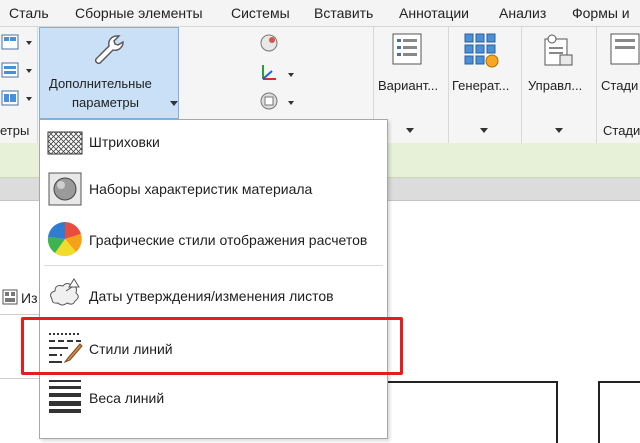 Image resolution: width=640 pixels, height=443 pixels. Describe the element at coordinates (228, 240) in the screenshot. I see `dropdown-item-label: Графические стили отображения расчетов` at that location.